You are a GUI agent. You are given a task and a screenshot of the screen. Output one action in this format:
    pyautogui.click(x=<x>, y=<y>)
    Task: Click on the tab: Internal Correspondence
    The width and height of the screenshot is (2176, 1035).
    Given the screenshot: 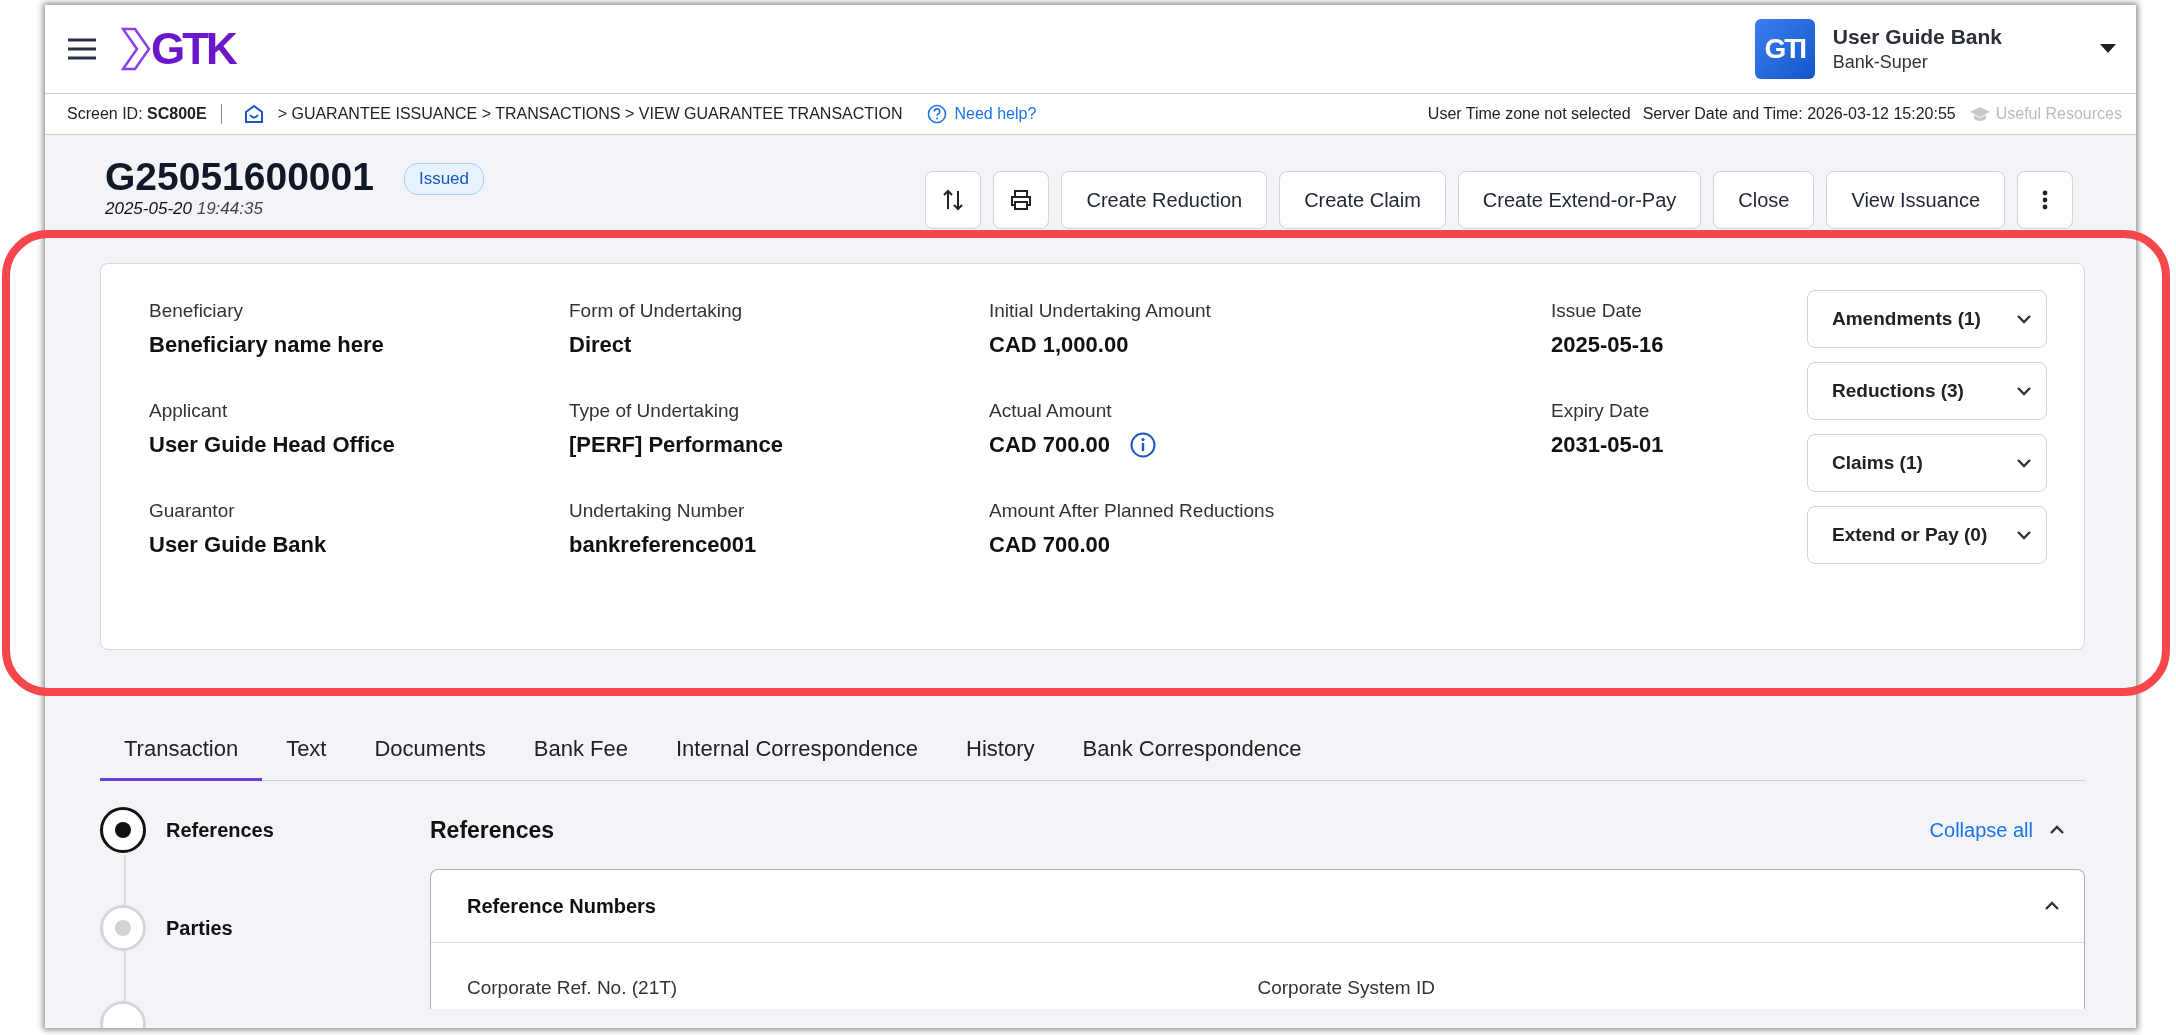 What is the action you would take?
    pyautogui.click(x=797, y=750)
    